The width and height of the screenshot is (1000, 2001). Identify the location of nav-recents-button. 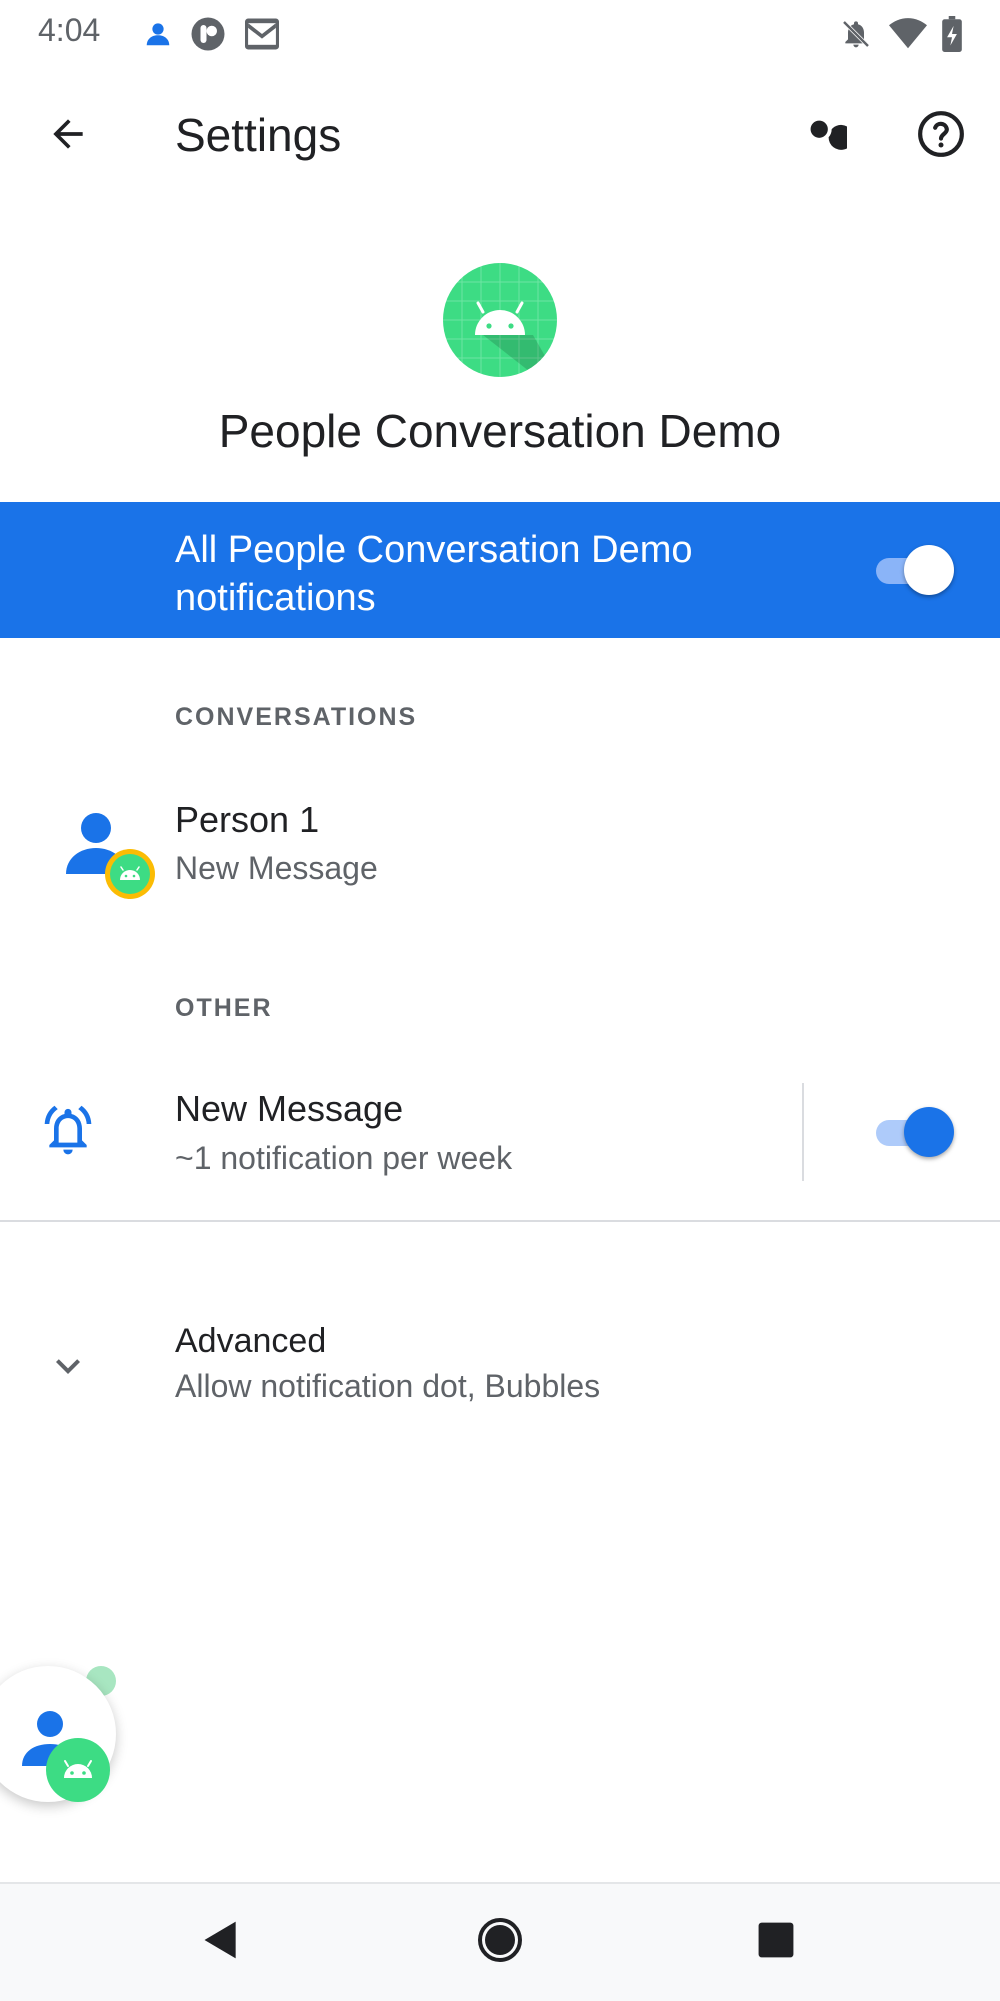
(776, 1942).